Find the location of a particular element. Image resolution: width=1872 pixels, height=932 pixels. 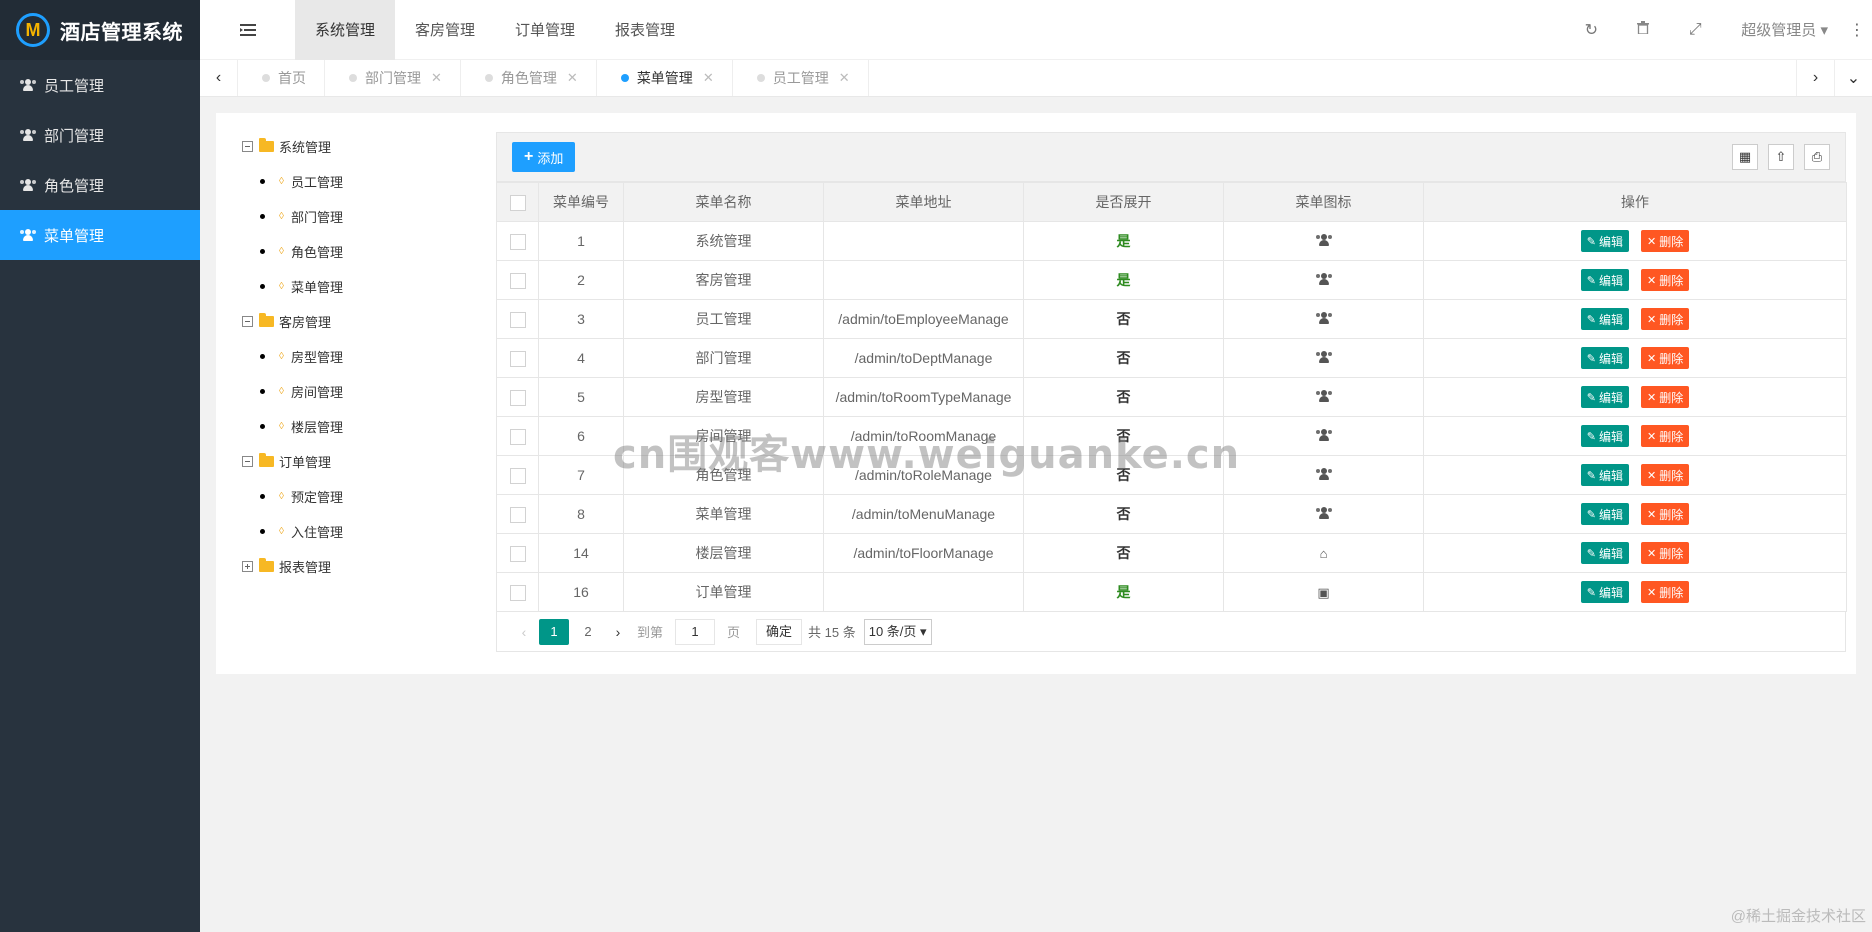

tree-node: 订单管理 is located at coordinates (352, 461).